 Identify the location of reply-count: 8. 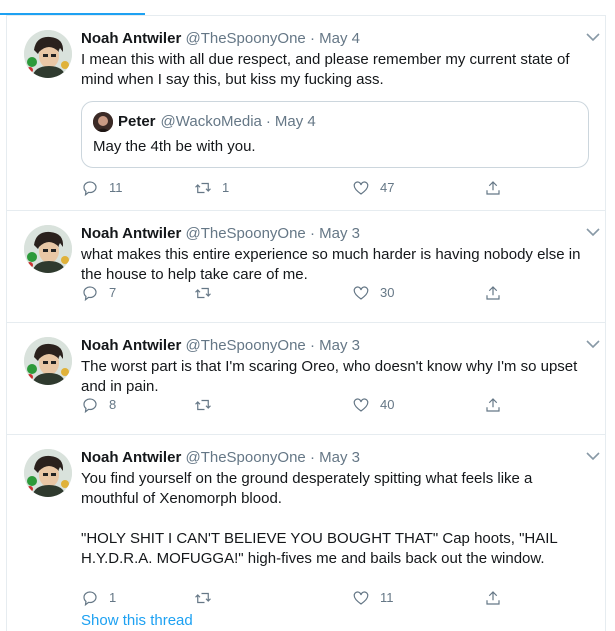
(113, 404).